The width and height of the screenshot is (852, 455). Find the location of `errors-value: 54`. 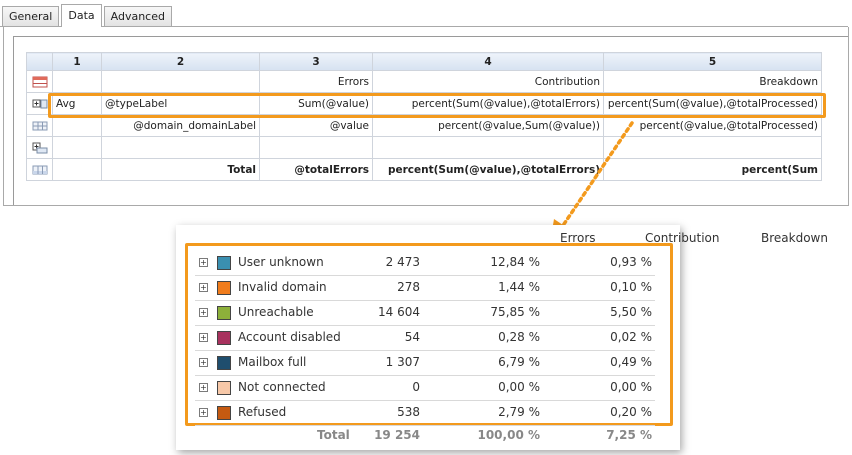

errors-value: 54 is located at coordinates (412, 337).